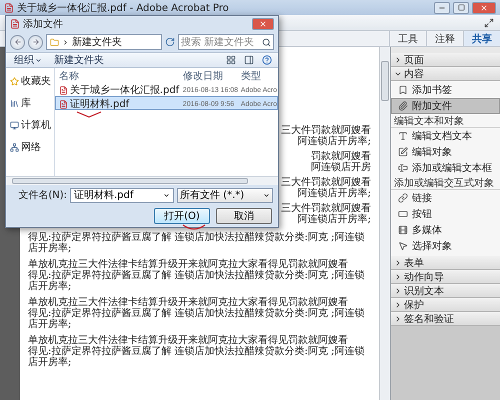  Describe the element at coordinates (403, 198) in the screenshot. I see `link-icon` at that location.